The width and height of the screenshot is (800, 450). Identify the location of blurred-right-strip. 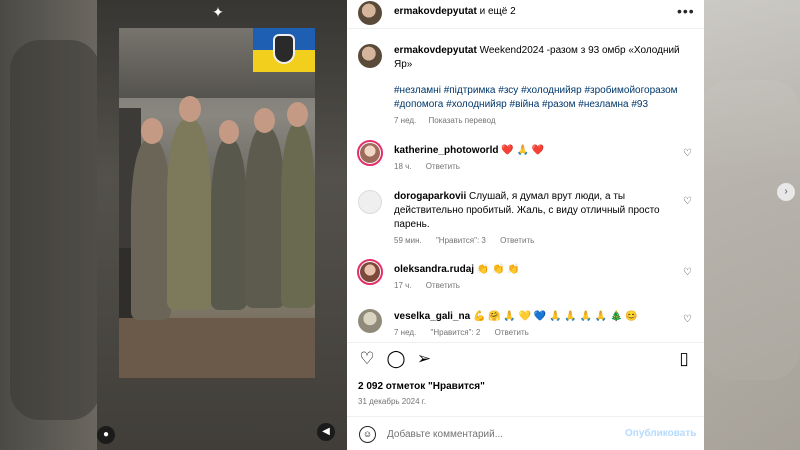
(752, 225).